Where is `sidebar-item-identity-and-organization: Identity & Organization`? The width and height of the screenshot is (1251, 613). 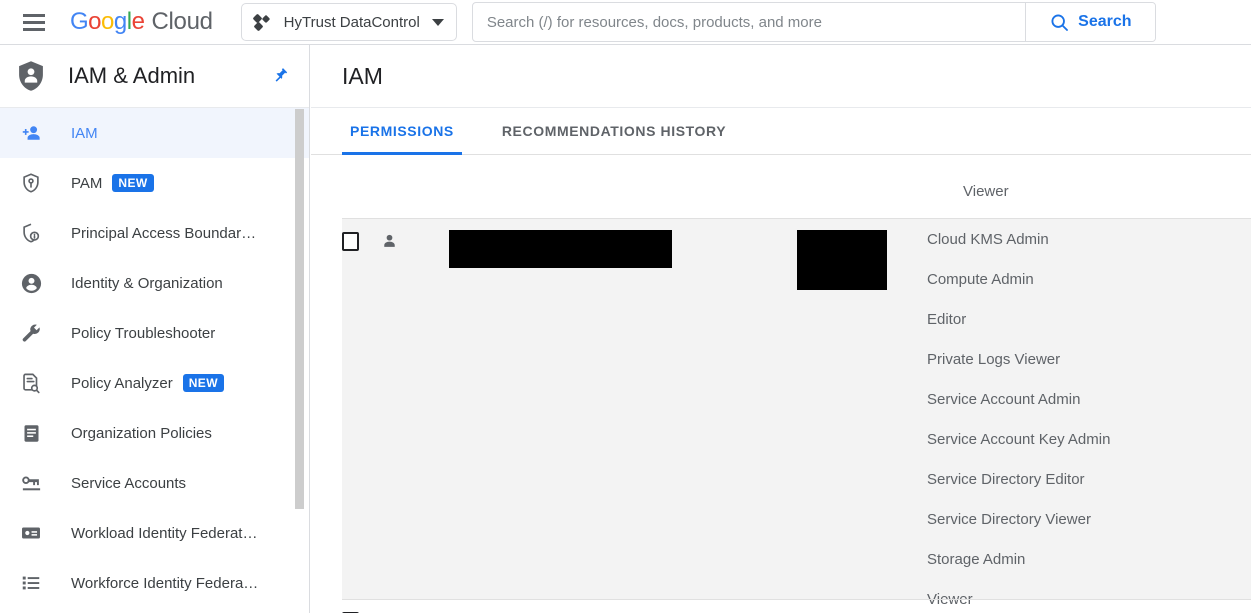 sidebar-item-identity-and-organization: Identity & Organization is located at coordinates (154, 283).